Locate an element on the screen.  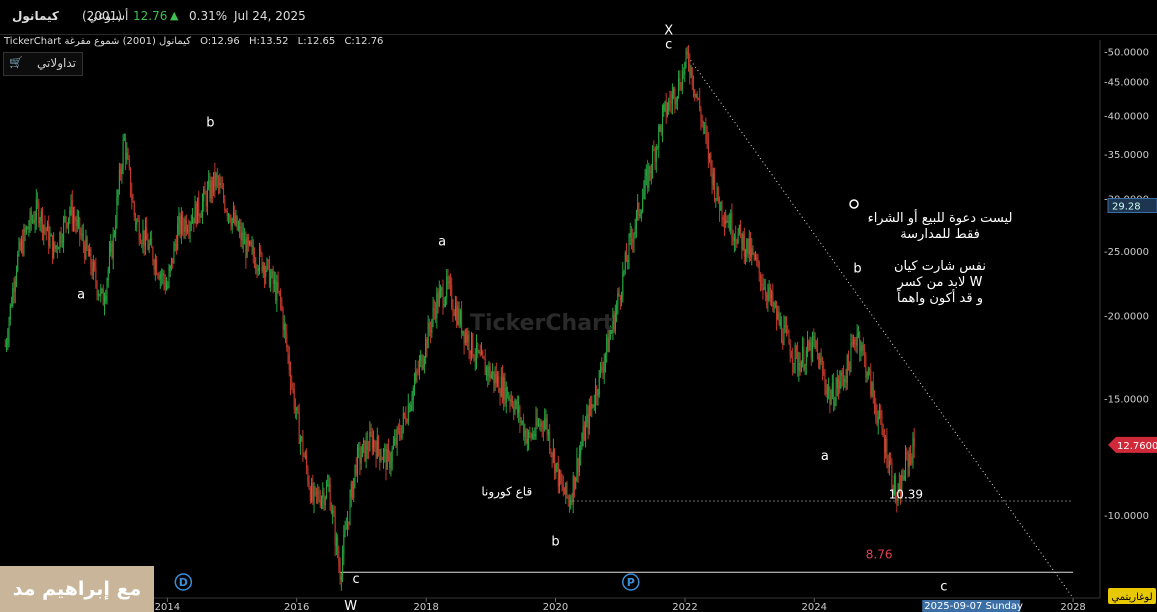
period-label: أسبوعي is located at coordinates (108, 16).